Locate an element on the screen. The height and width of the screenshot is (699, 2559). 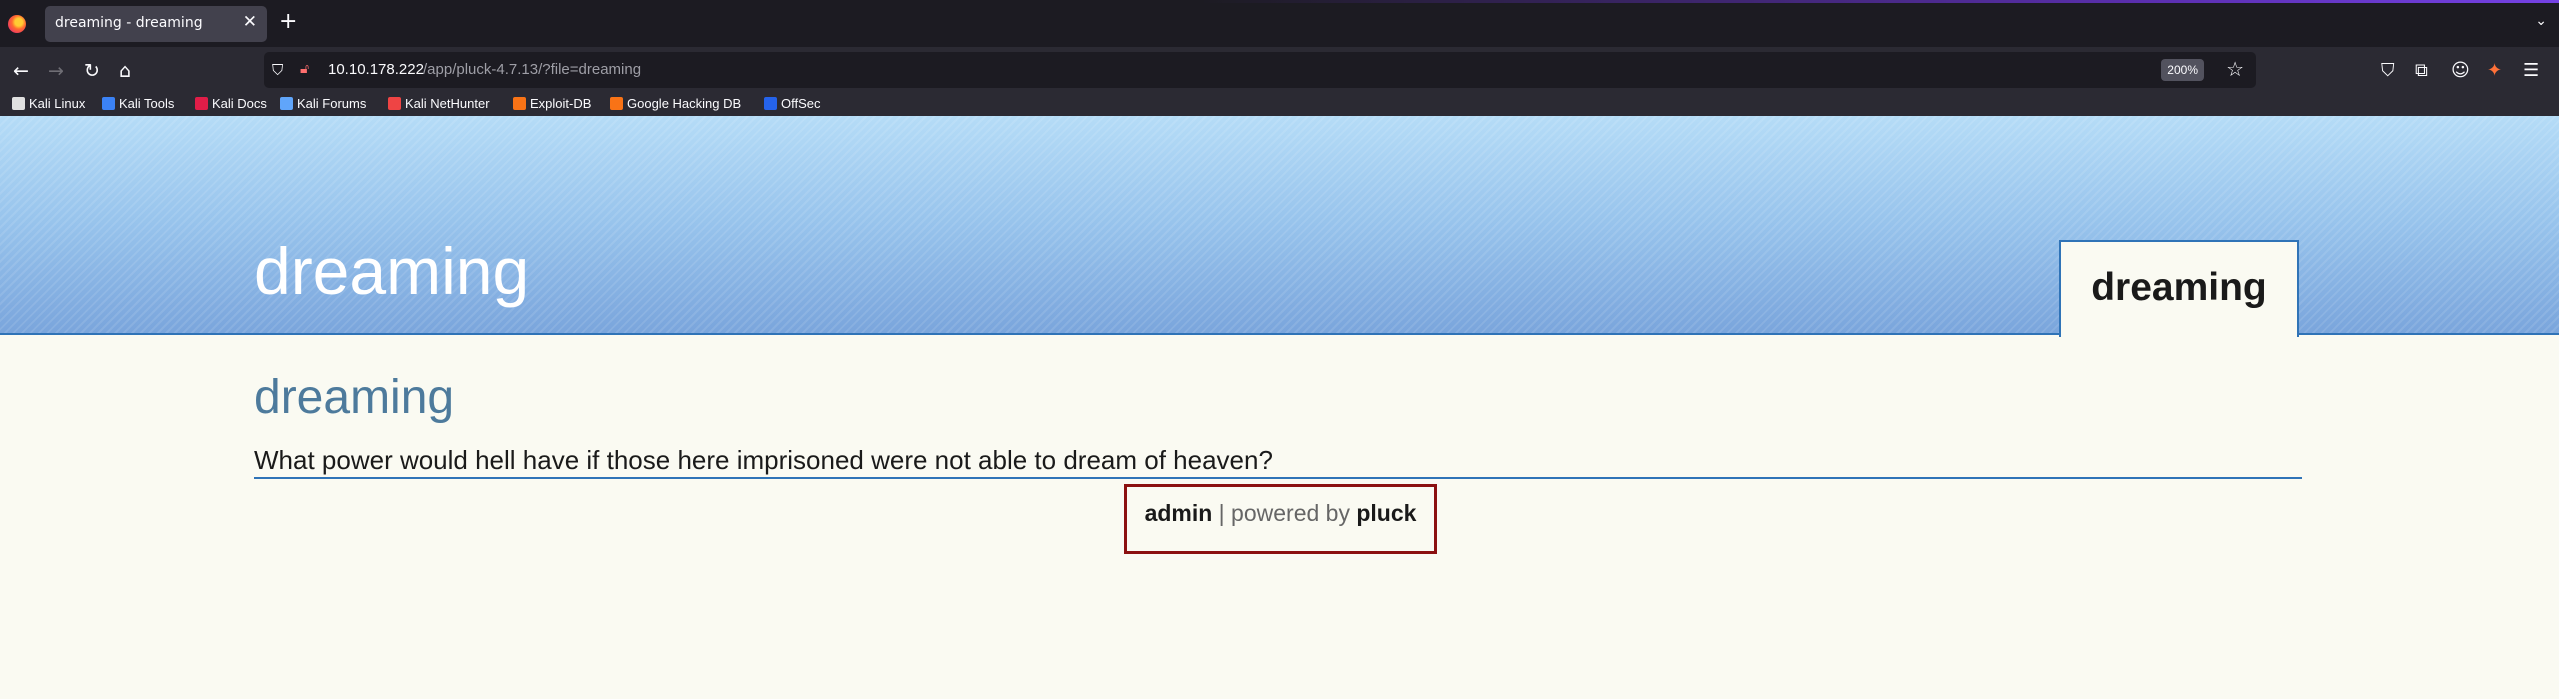
site-title: dreaming is located at coordinates (392, 271).